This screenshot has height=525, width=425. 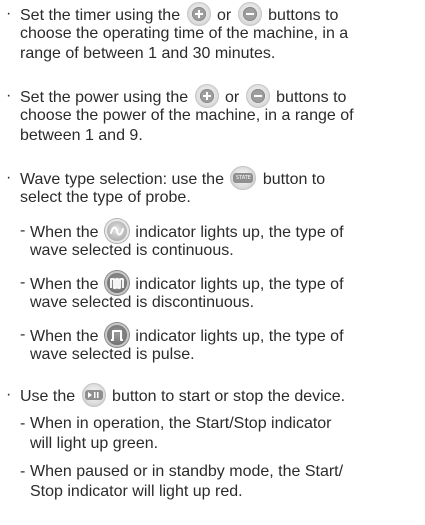 I want to click on timer-text-1c: buttons to, so click(x=303, y=16).